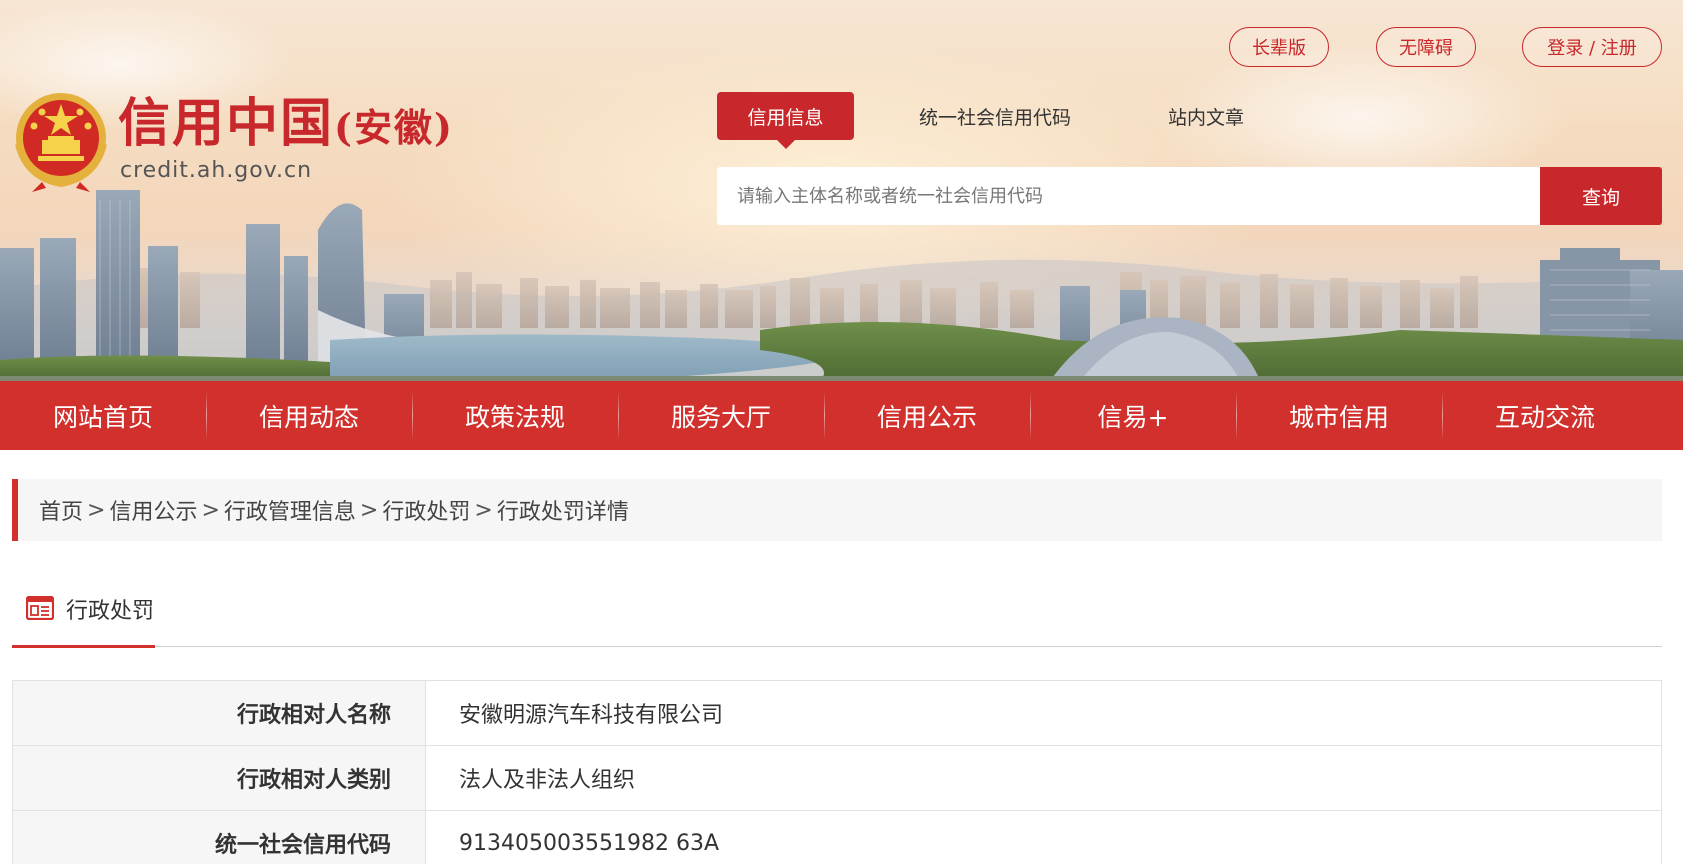  Describe the element at coordinates (837, 510) in the screenshot. I see `breadcrumb: 首页 > 信用公示 > 行政管理信息 > 行政处罚 > 行政处罚详情` at that location.